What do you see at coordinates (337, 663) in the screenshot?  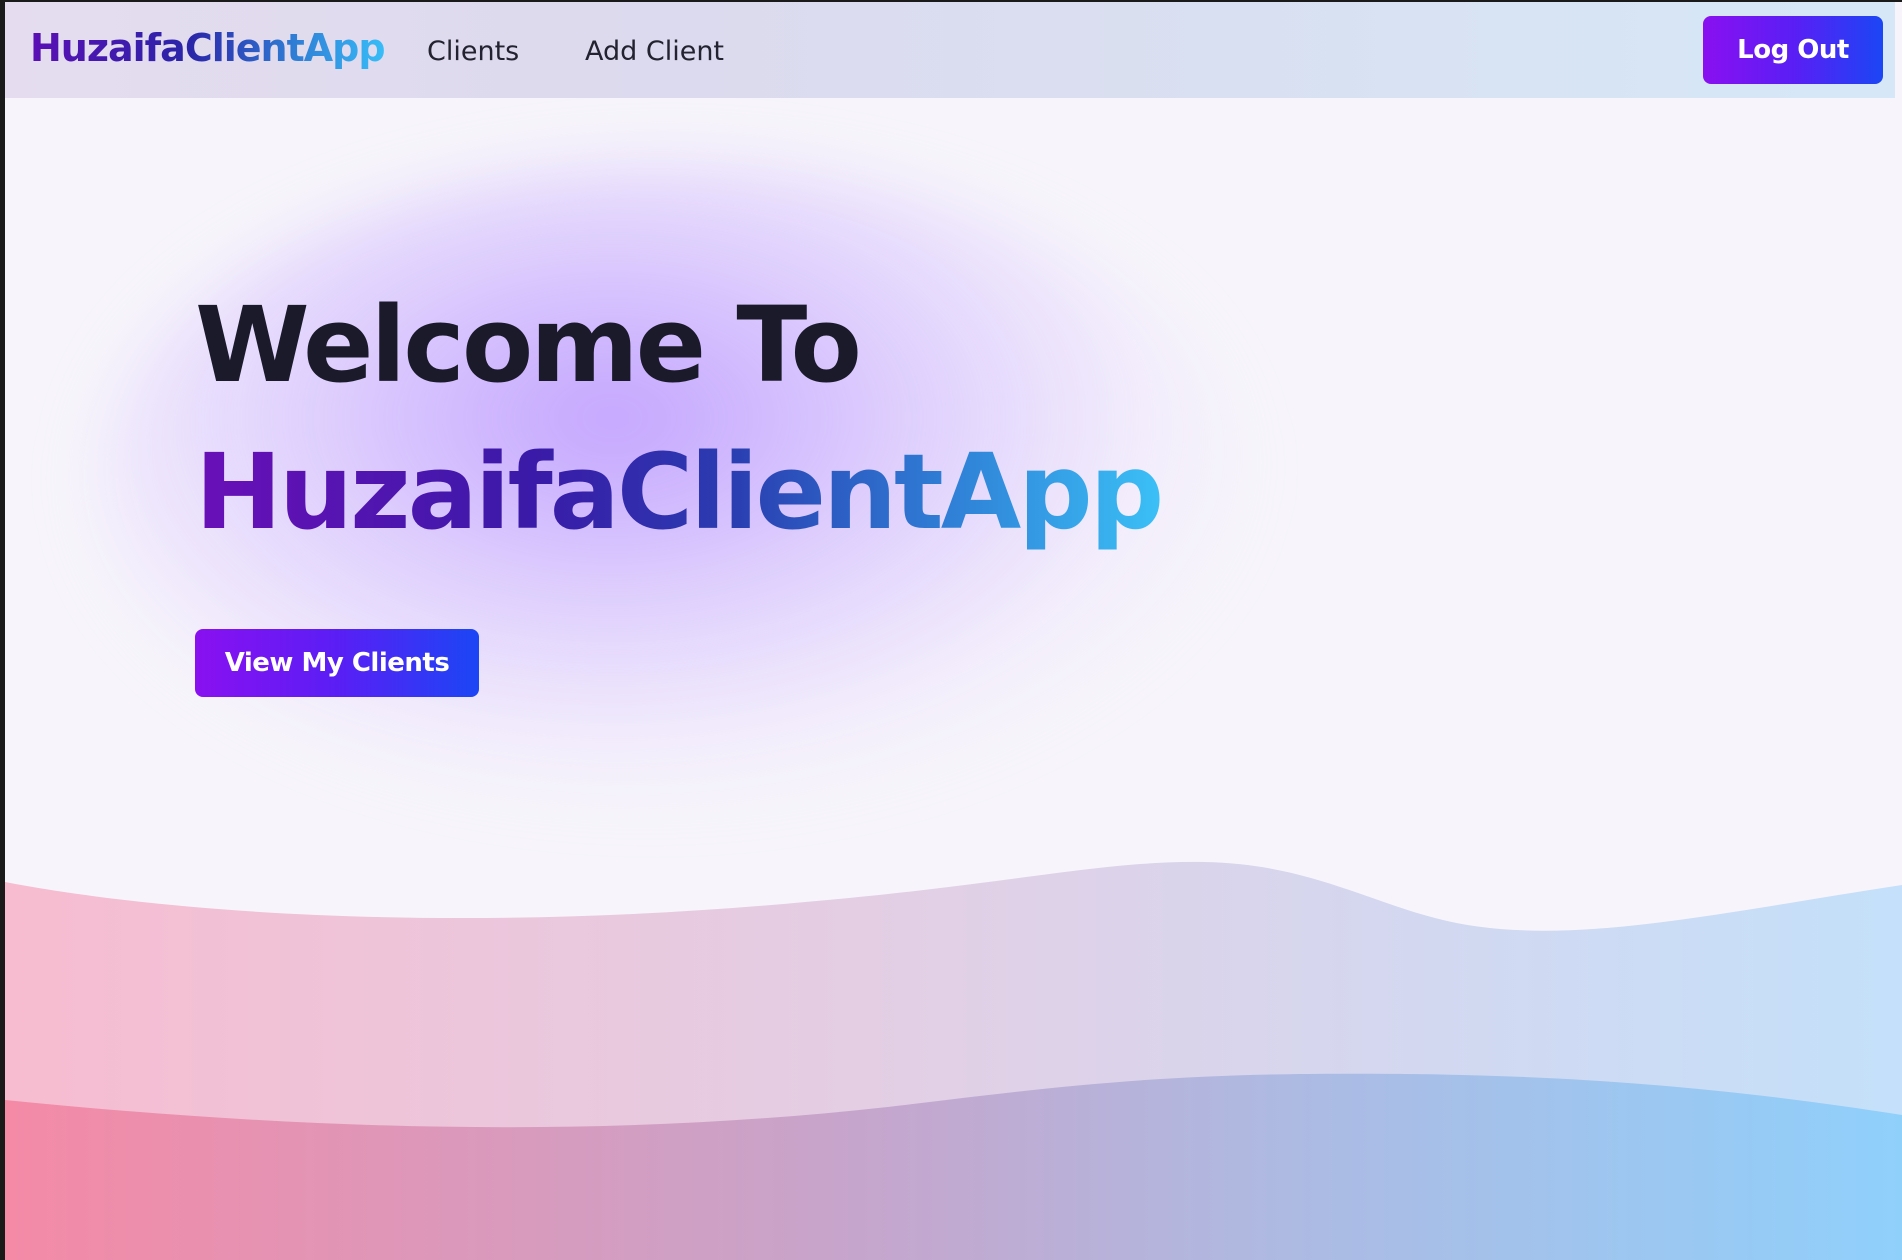 I see `view-my-clients-button: View My Clients` at bounding box center [337, 663].